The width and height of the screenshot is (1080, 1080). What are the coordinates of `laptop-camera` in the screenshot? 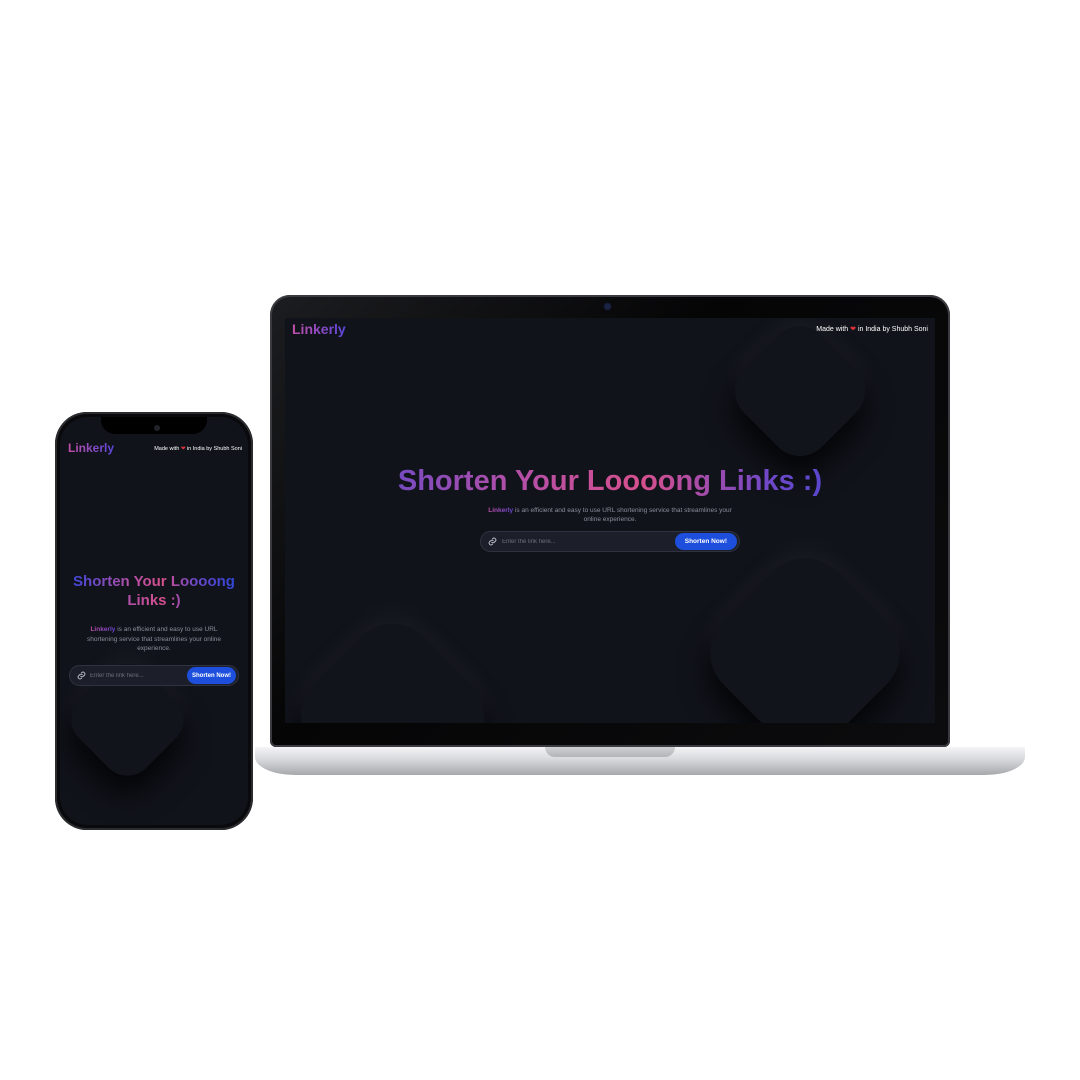 It's located at (607, 306).